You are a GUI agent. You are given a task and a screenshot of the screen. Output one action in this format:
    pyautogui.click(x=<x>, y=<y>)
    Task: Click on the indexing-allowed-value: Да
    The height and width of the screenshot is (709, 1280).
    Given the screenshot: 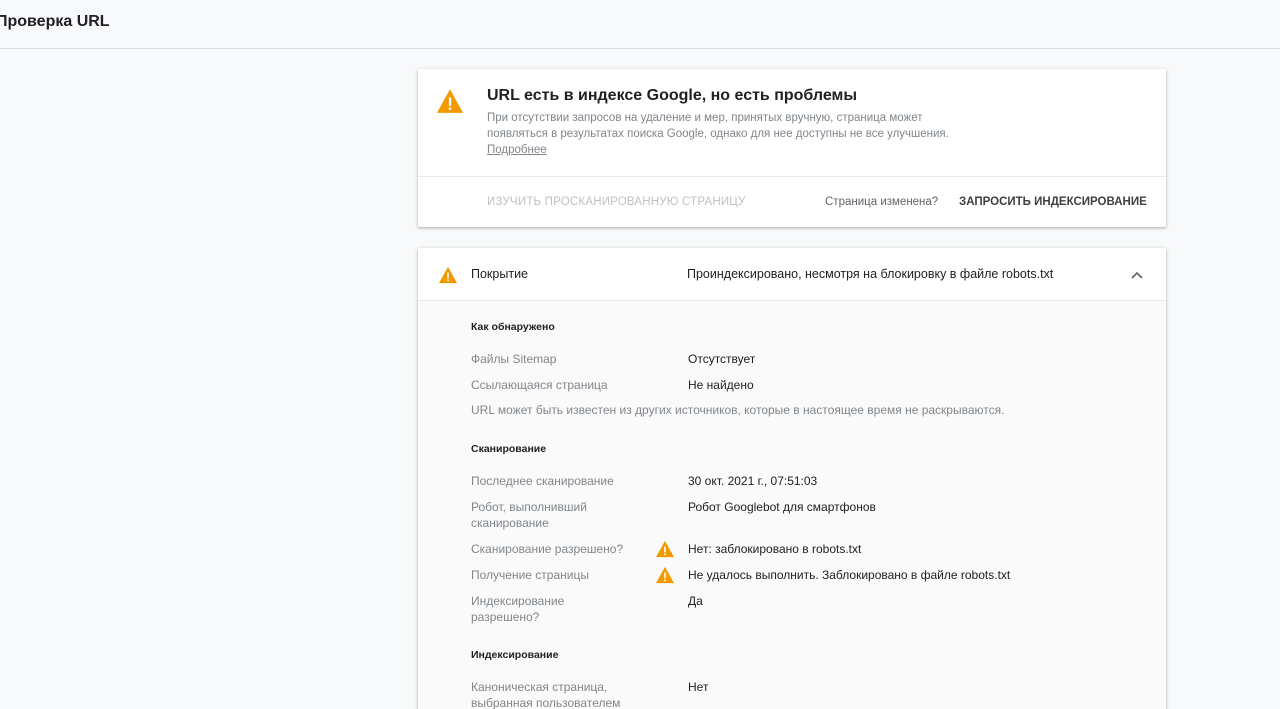 What is the action you would take?
    pyautogui.click(x=695, y=601)
    